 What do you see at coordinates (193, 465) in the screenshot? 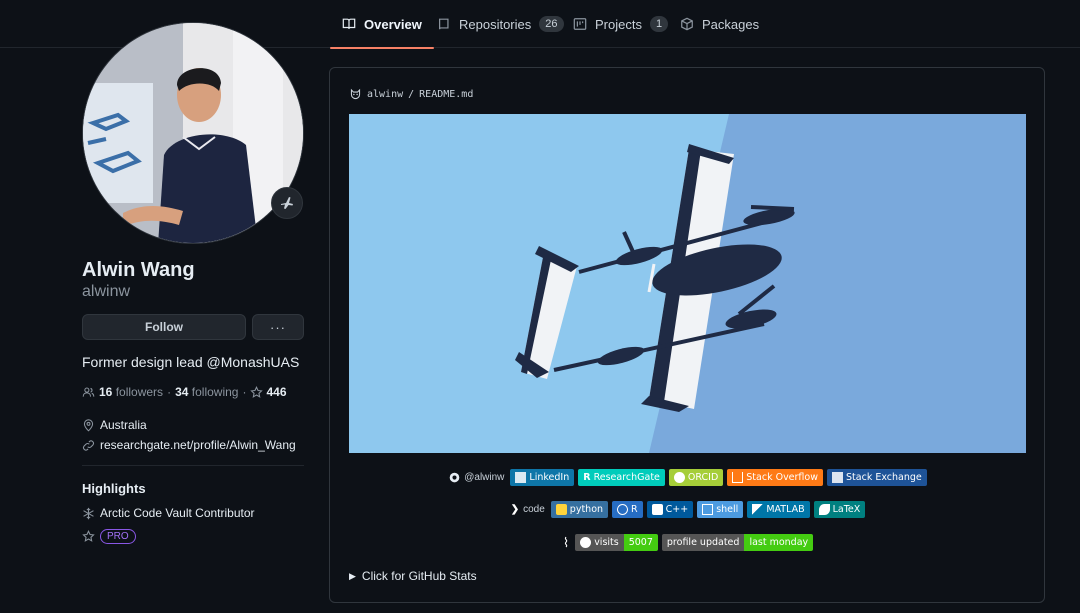
I see `sidebar-divider` at bounding box center [193, 465].